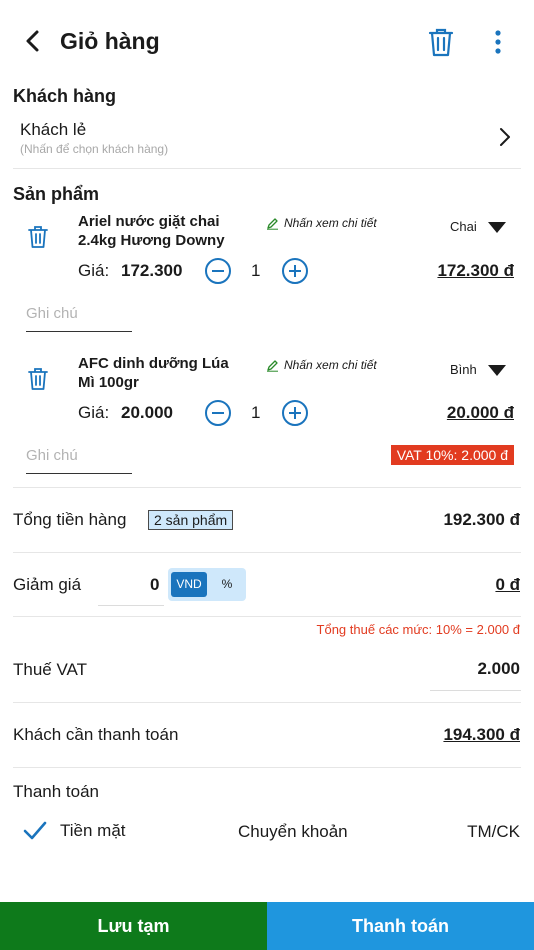  I want to click on customer-selector: Khách lẻ (Nhấn để chọn khách hàng), so click(267, 139).